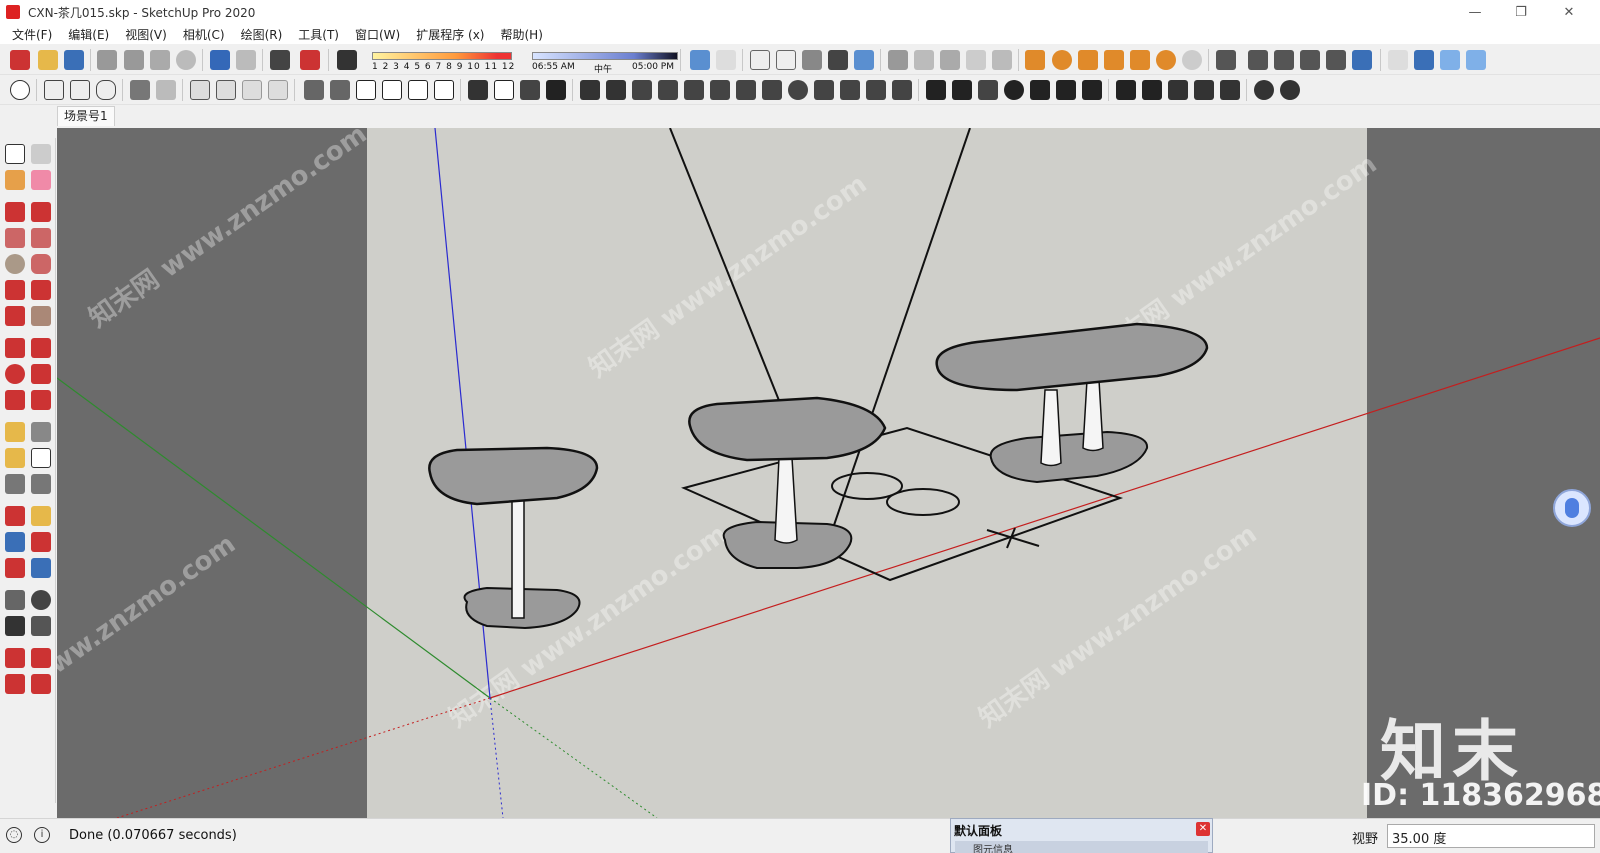  What do you see at coordinates (15, 600) in the screenshot?
I see `position-camera-tool-icon` at bounding box center [15, 600].